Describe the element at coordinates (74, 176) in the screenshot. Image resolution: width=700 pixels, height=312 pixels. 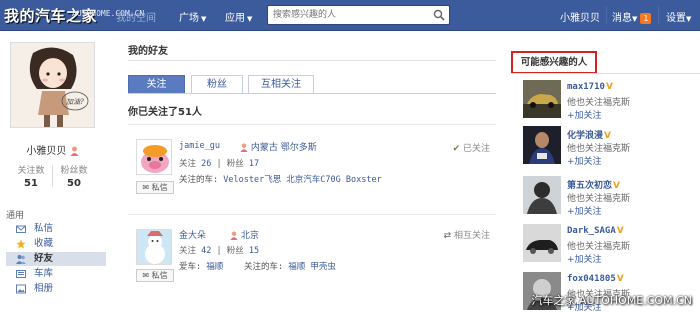
I see `fans-stat: 粉丝数 50` at that location.